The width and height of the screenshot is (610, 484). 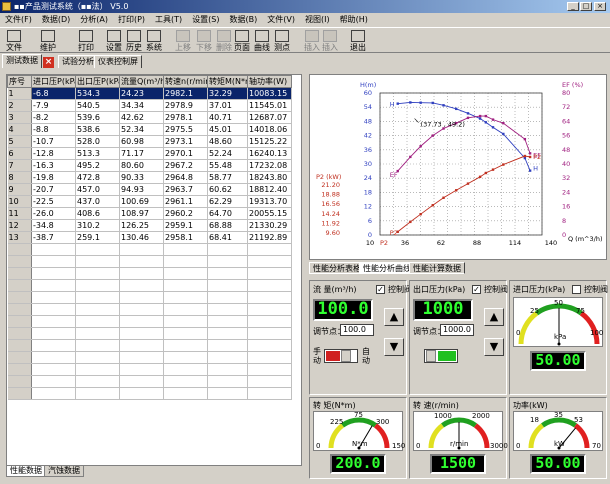 What do you see at coordinates (536, 436) in the screenshot?
I see `gauge-band-yellow` at bounding box center [536, 436].